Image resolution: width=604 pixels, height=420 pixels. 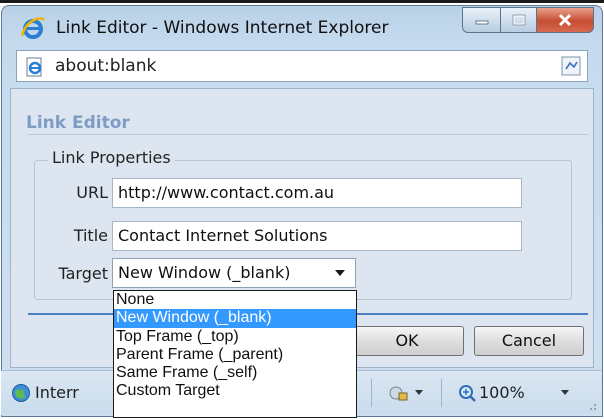 I want to click on address-url: about:blank, so click(x=106, y=66).